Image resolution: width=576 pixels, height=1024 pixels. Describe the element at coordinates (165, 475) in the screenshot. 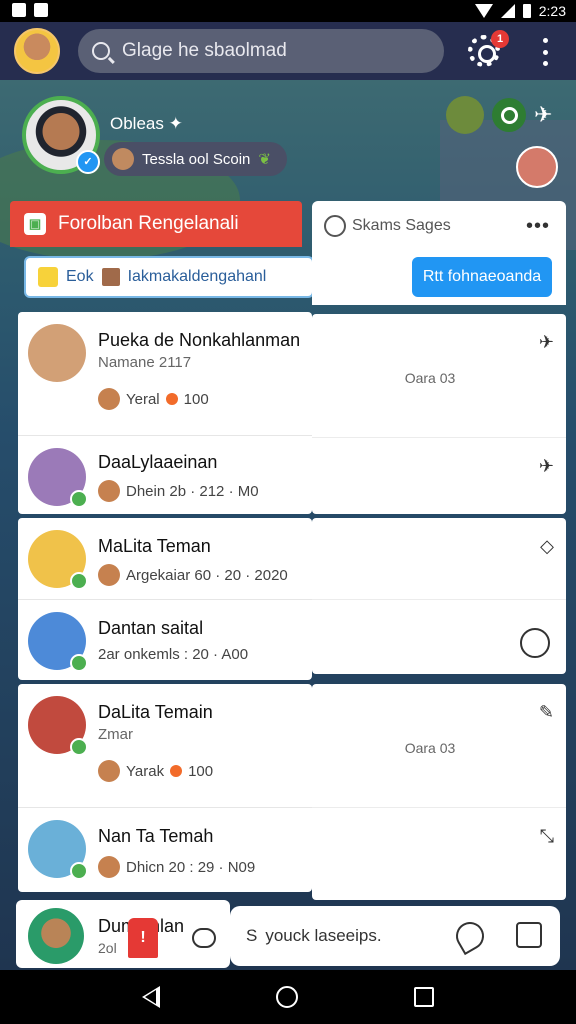

I see `friend-row: DaaLylaaeinan Dhein 2b · 212 · M0` at that location.